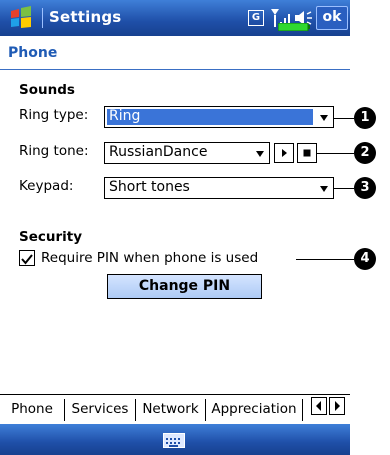  Describe the element at coordinates (54, 151) in the screenshot. I see `ring-tone-label: Ring tone:` at that location.